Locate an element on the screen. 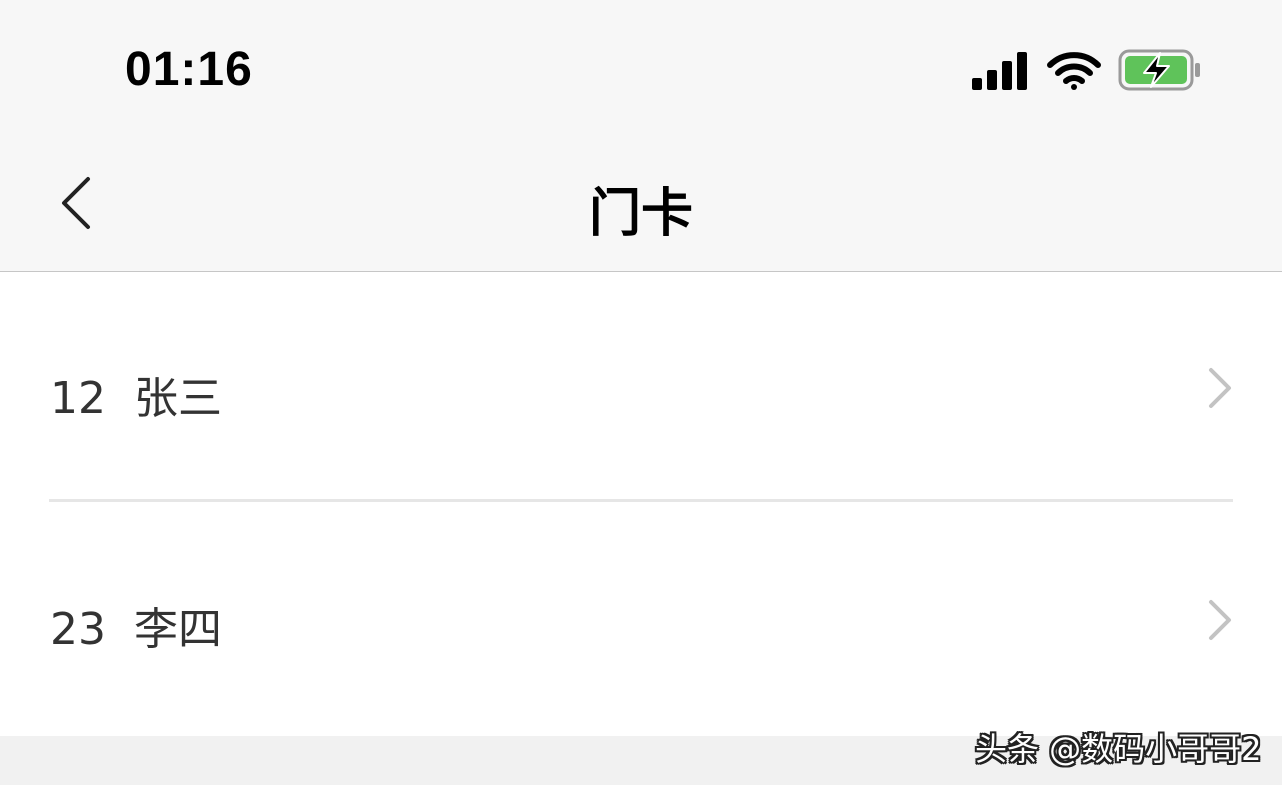  watermark: 头条 @数码小哥哥2 is located at coordinates (1118, 749).